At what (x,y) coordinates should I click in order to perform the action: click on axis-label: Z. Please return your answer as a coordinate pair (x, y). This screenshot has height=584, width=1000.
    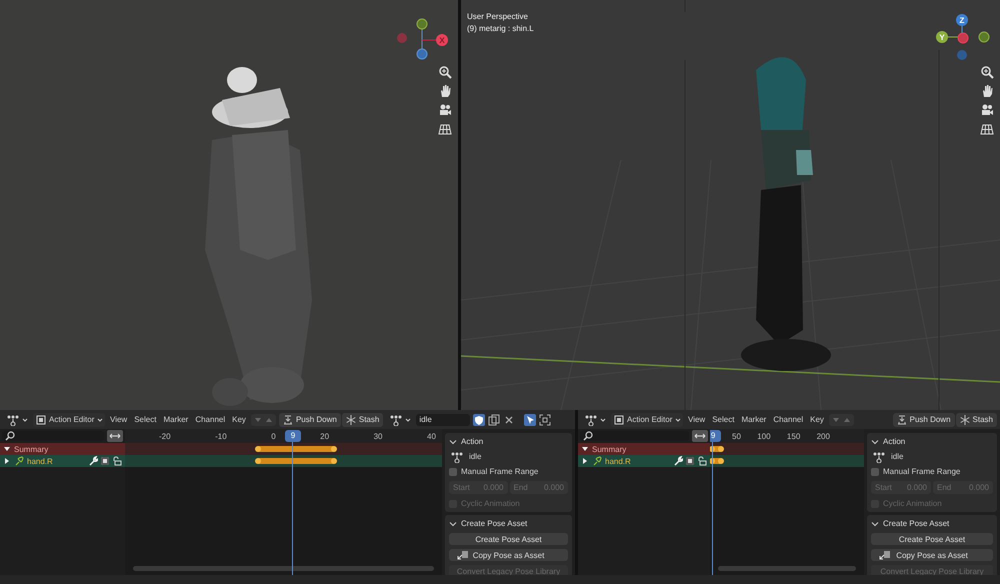
    Looking at the image, I should click on (962, 20).